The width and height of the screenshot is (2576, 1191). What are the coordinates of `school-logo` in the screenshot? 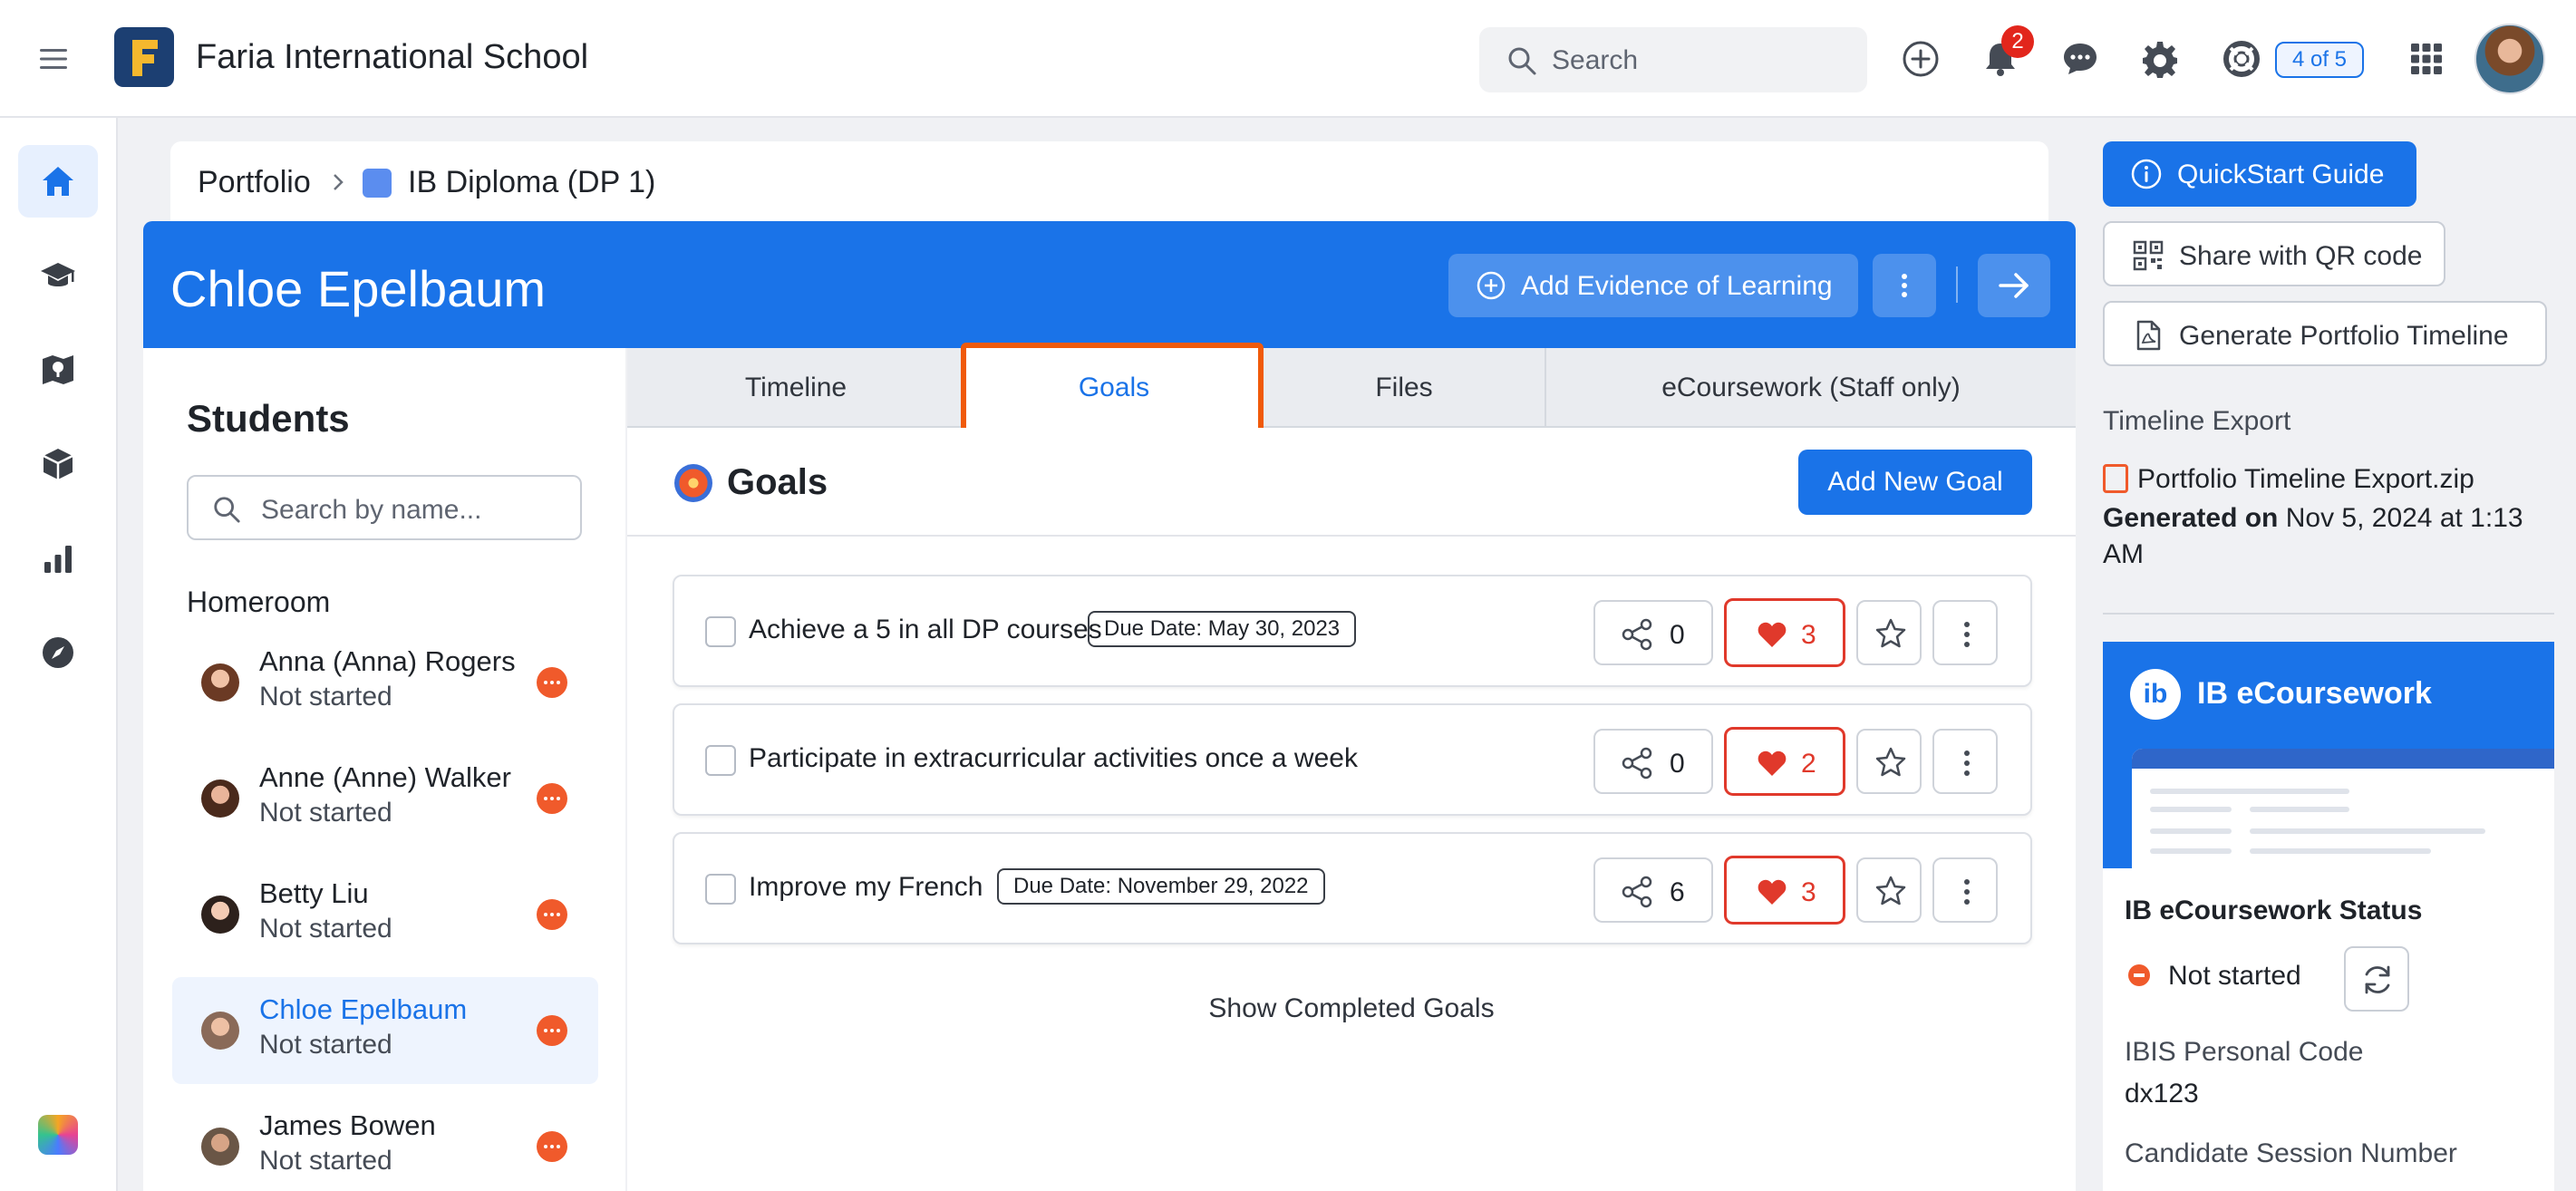 It's located at (144, 57).